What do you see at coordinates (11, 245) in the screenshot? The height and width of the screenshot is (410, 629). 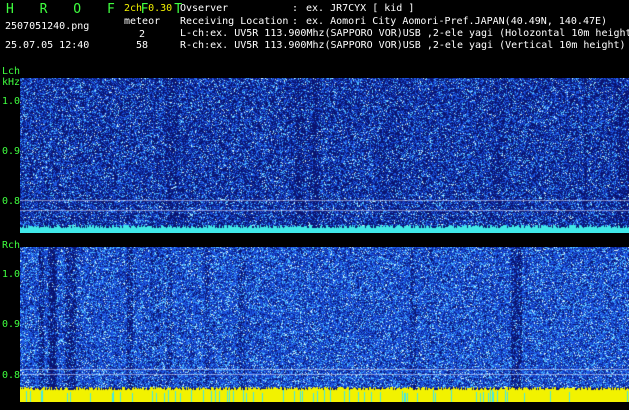 I see `rch-label: Rch` at bounding box center [11, 245].